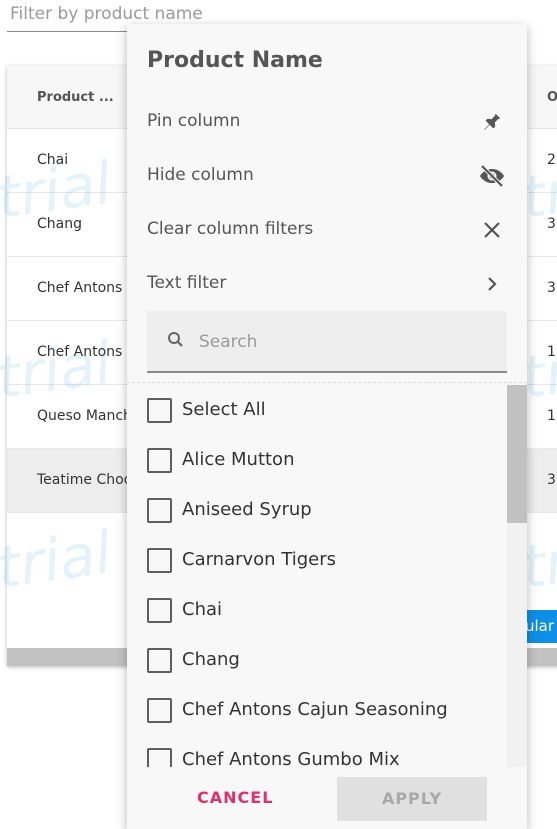 This screenshot has height=829, width=557. What do you see at coordinates (517, 454) in the screenshot?
I see `scrollbar-thumb` at bounding box center [517, 454].